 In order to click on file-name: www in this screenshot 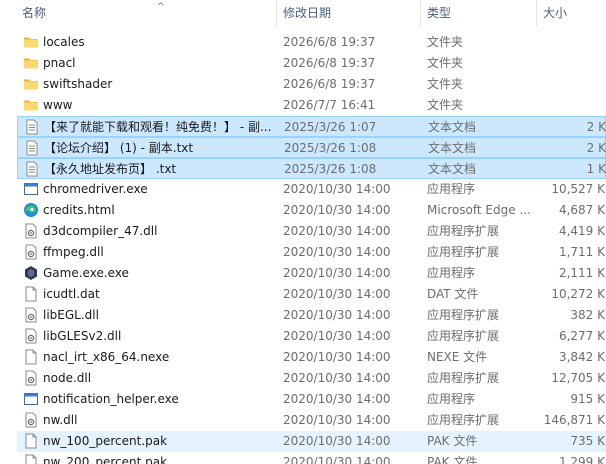, I will do `click(58, 105)`.